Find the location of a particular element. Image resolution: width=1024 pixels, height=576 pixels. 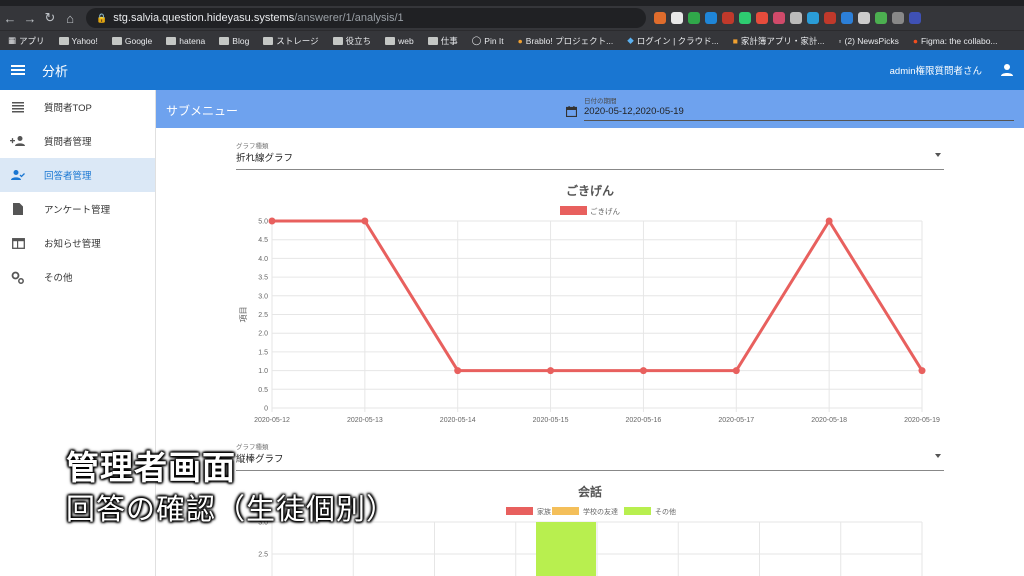

sidebar-item-survey-manage: アンケート管理 is located at coordinates (77, 209).